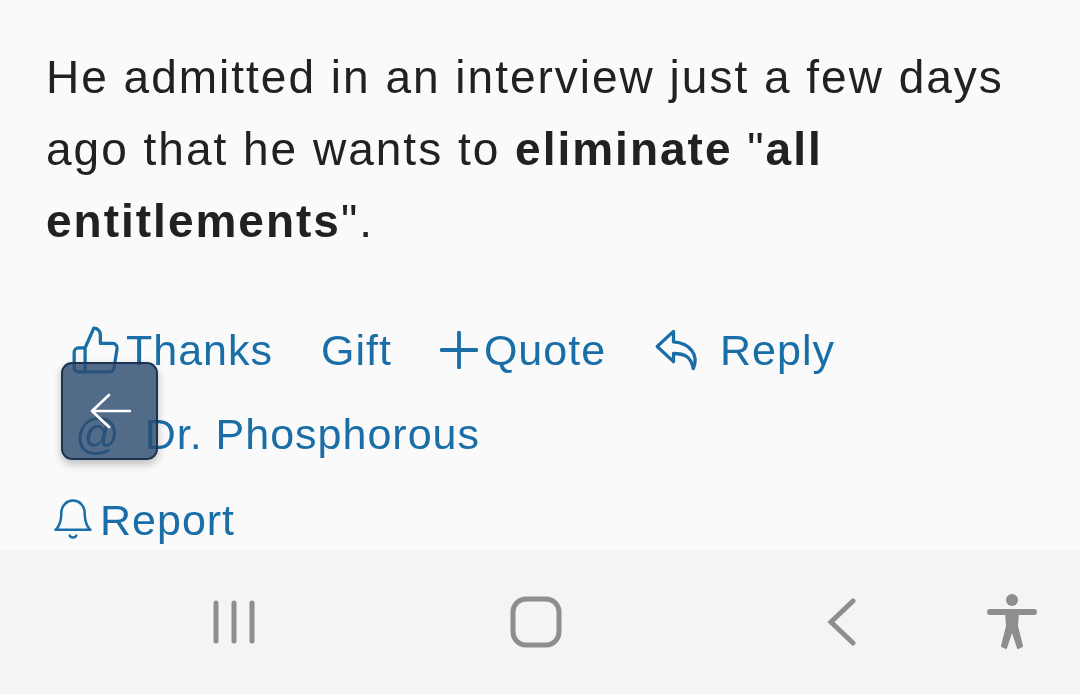  I want to click on accessibility-button, so click(1012, 622).